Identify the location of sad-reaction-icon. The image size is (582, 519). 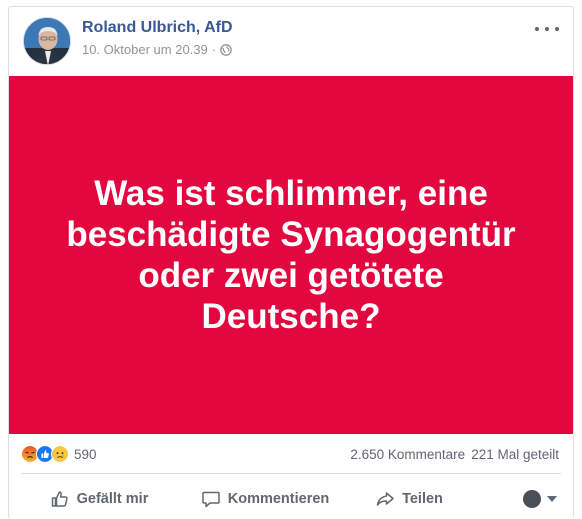
(60, 454).